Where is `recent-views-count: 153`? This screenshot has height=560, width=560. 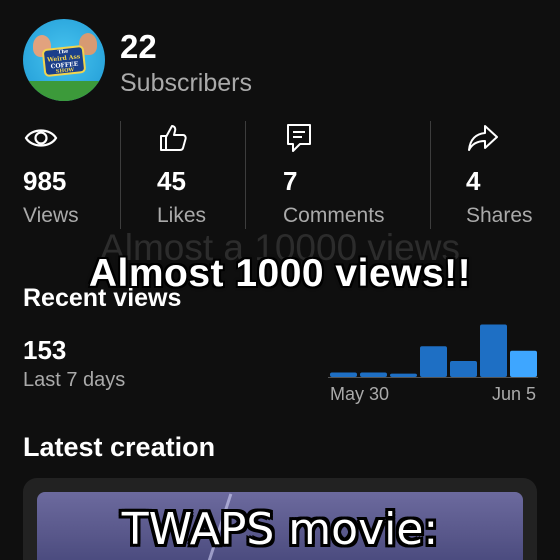 recent-views-count: 153 is located at coordinates (45, 350).